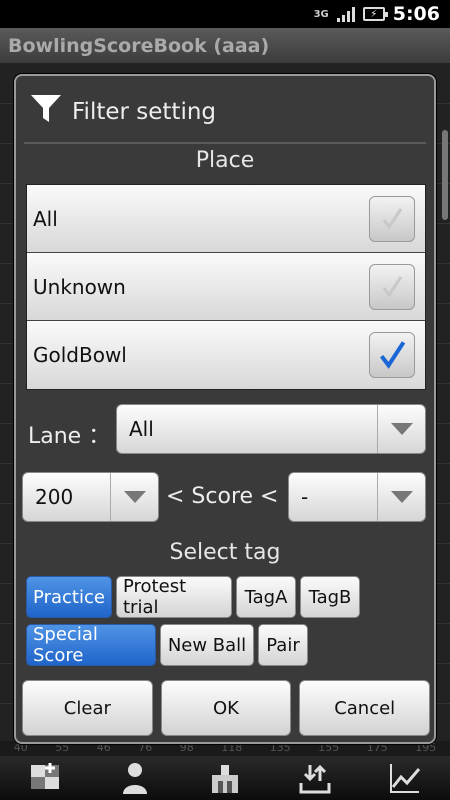 Image resolution: width=450 pixels, height=800 pixels. I want to click on tag-row: Practice Protest trial TagA TagB, so click(228, 597).